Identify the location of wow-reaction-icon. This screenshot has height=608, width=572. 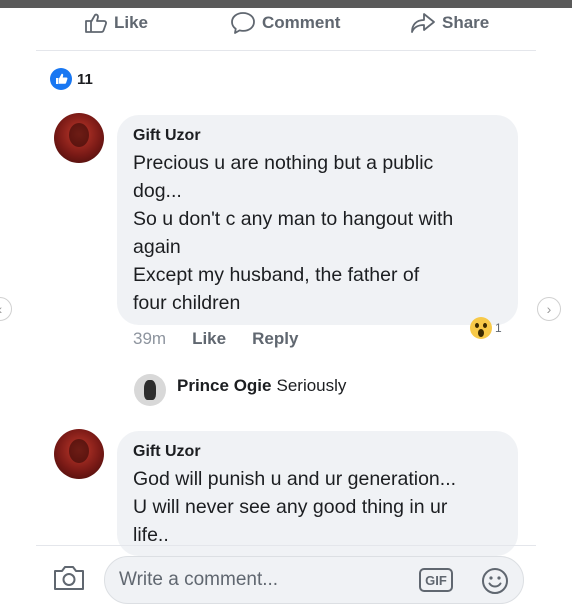
(481, 328).